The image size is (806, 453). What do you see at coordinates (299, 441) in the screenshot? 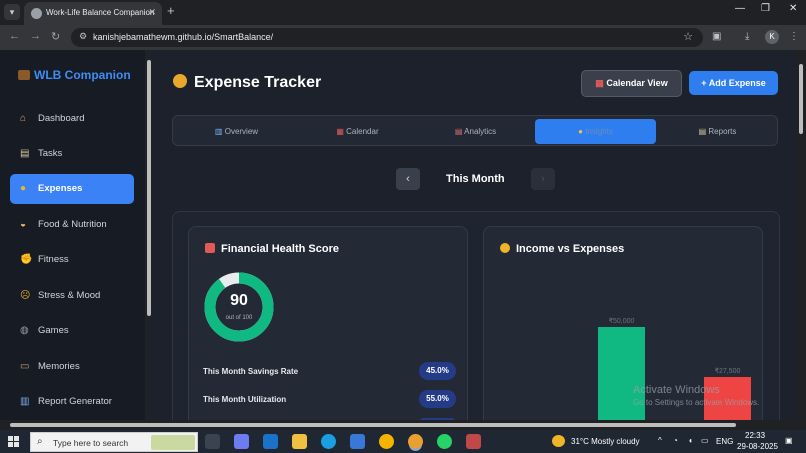
I see `file-explorer-icon` at bounding box center [299, 441].